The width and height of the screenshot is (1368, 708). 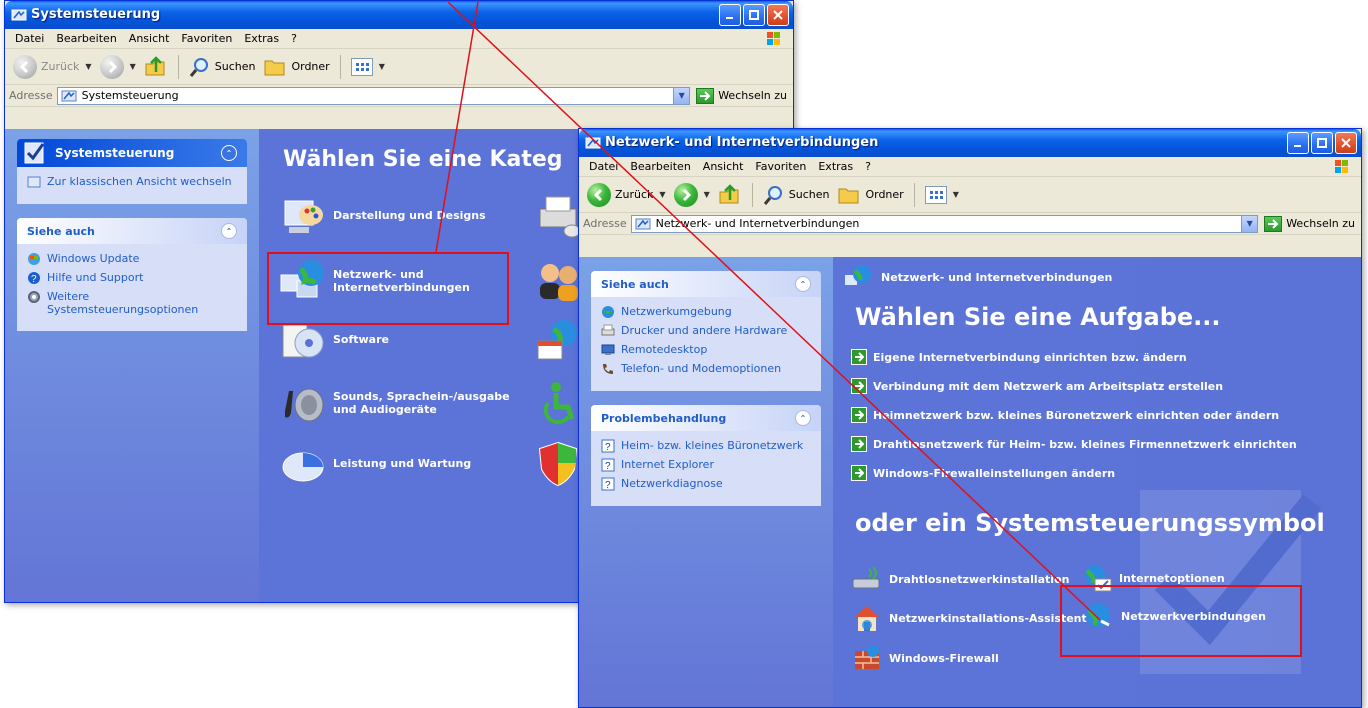 What do you see at coordinates (382, 215) in the screenshot?
I see `category-appearance: Darstellung und Designs` at bounding box center [382, 215].